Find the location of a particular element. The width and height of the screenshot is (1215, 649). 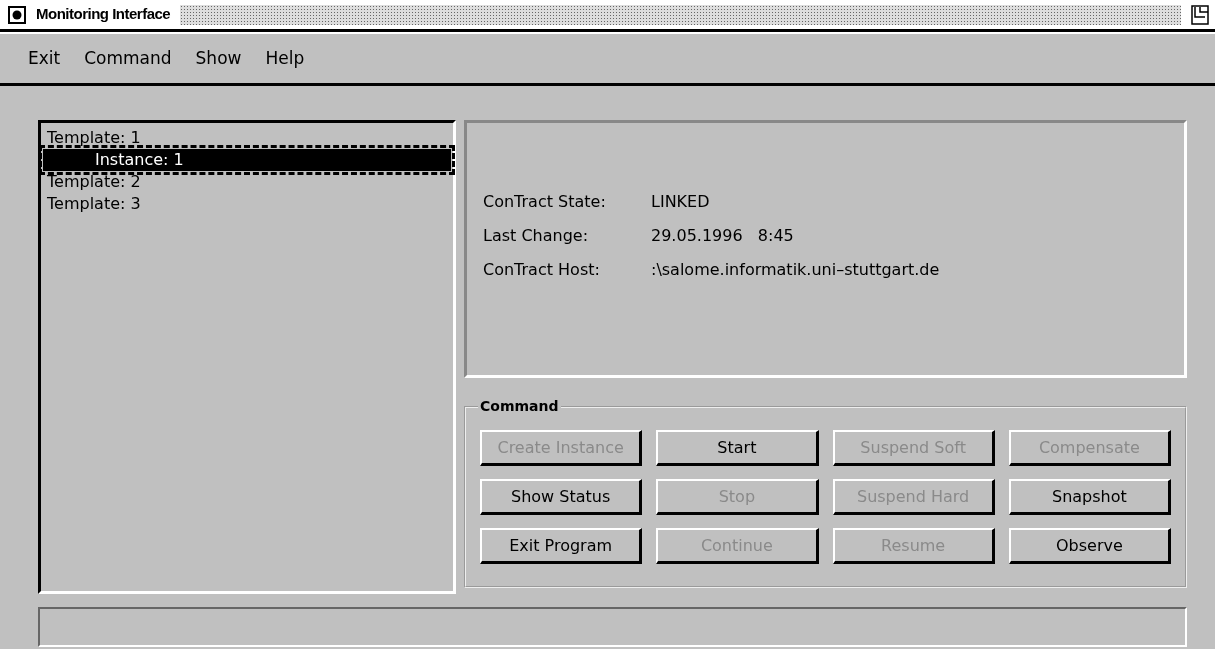

command-button: Observe is located at coordinates (1089, 546).